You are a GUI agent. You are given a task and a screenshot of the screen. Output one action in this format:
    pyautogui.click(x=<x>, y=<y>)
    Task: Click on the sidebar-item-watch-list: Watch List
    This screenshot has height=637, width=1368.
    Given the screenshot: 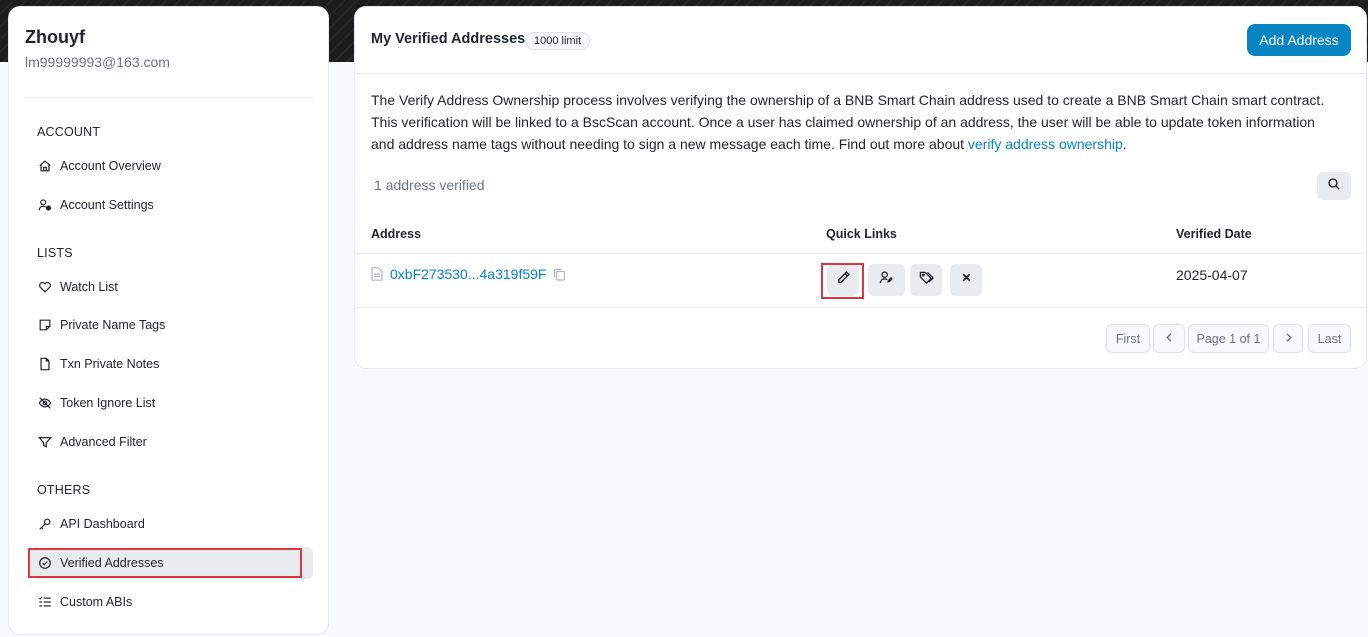 What is the action you would take?
    pyautogui.click(x=171, y=287)
    